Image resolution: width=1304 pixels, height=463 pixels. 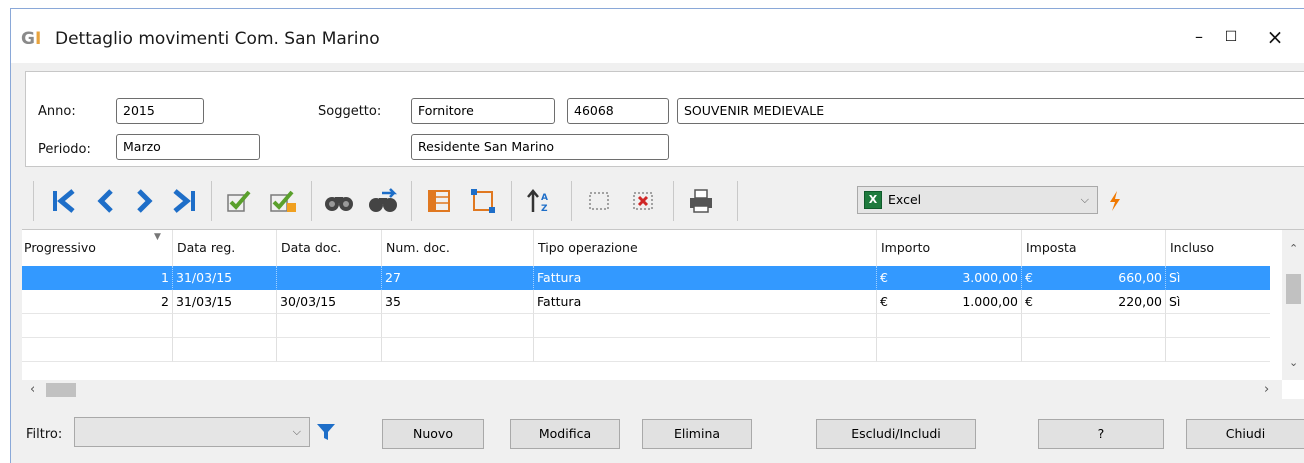 I want to click on close-button: ×, so click(x=1275, y=37).